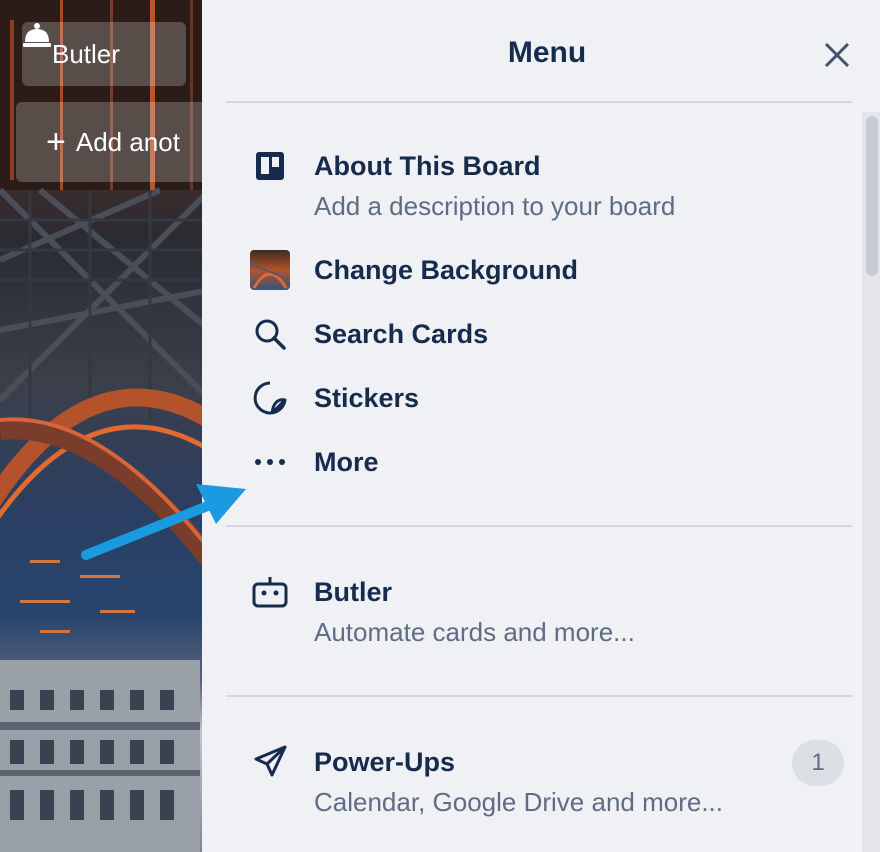 Image resolution: width=880 pixels, height=852 pixels. Describe the element at coordinates (270, 270) in the screenshot. I see `background-thumbnail` at that location.